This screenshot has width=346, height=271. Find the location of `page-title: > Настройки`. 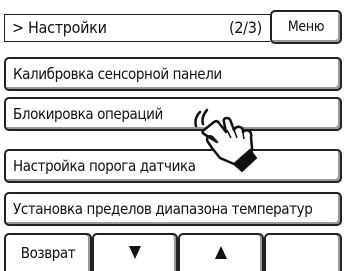

page-title: > Настройки is located at coordinates (59, 27).